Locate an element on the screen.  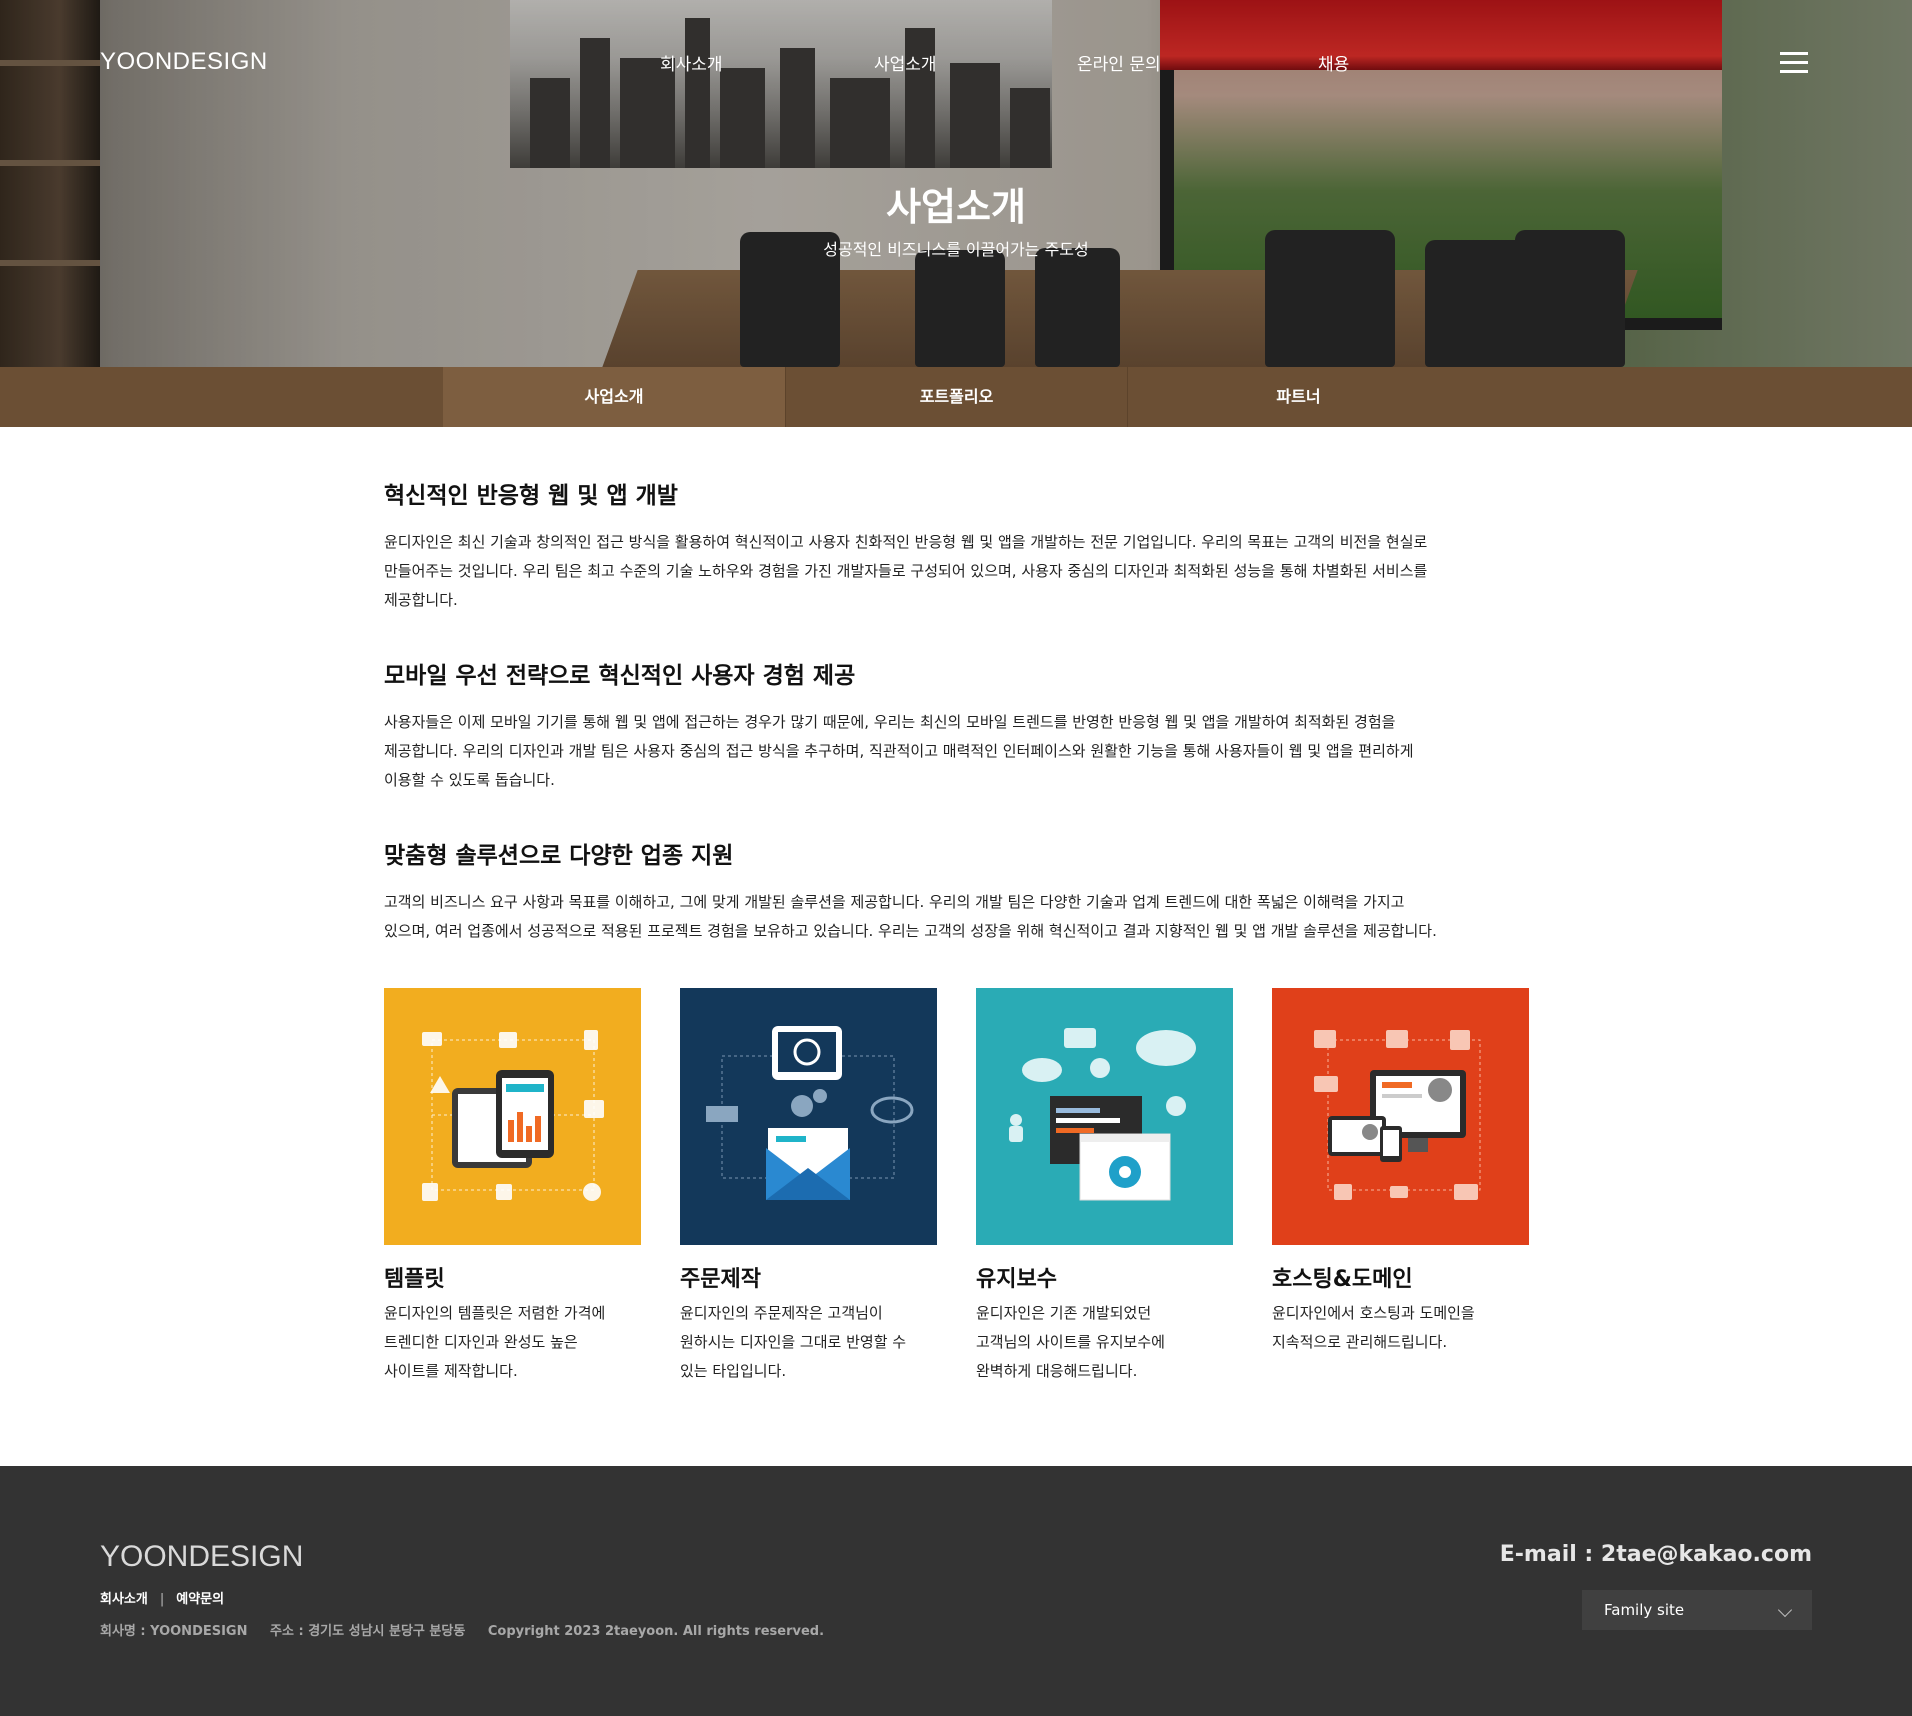
mail-gear-icon is located at coordinates (808, 1116).